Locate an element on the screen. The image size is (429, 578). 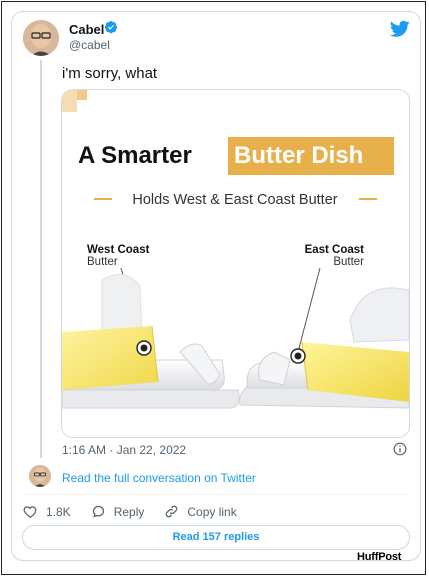
conversation-avatar is located at coordinates (40, 476).